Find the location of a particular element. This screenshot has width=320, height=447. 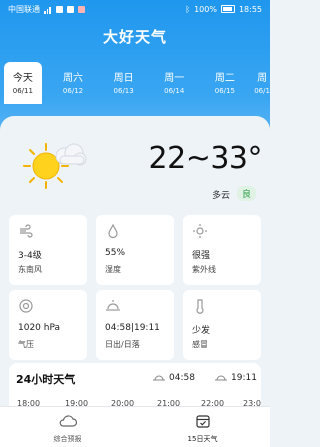

notification-icon is located at coordinates (59, 9).